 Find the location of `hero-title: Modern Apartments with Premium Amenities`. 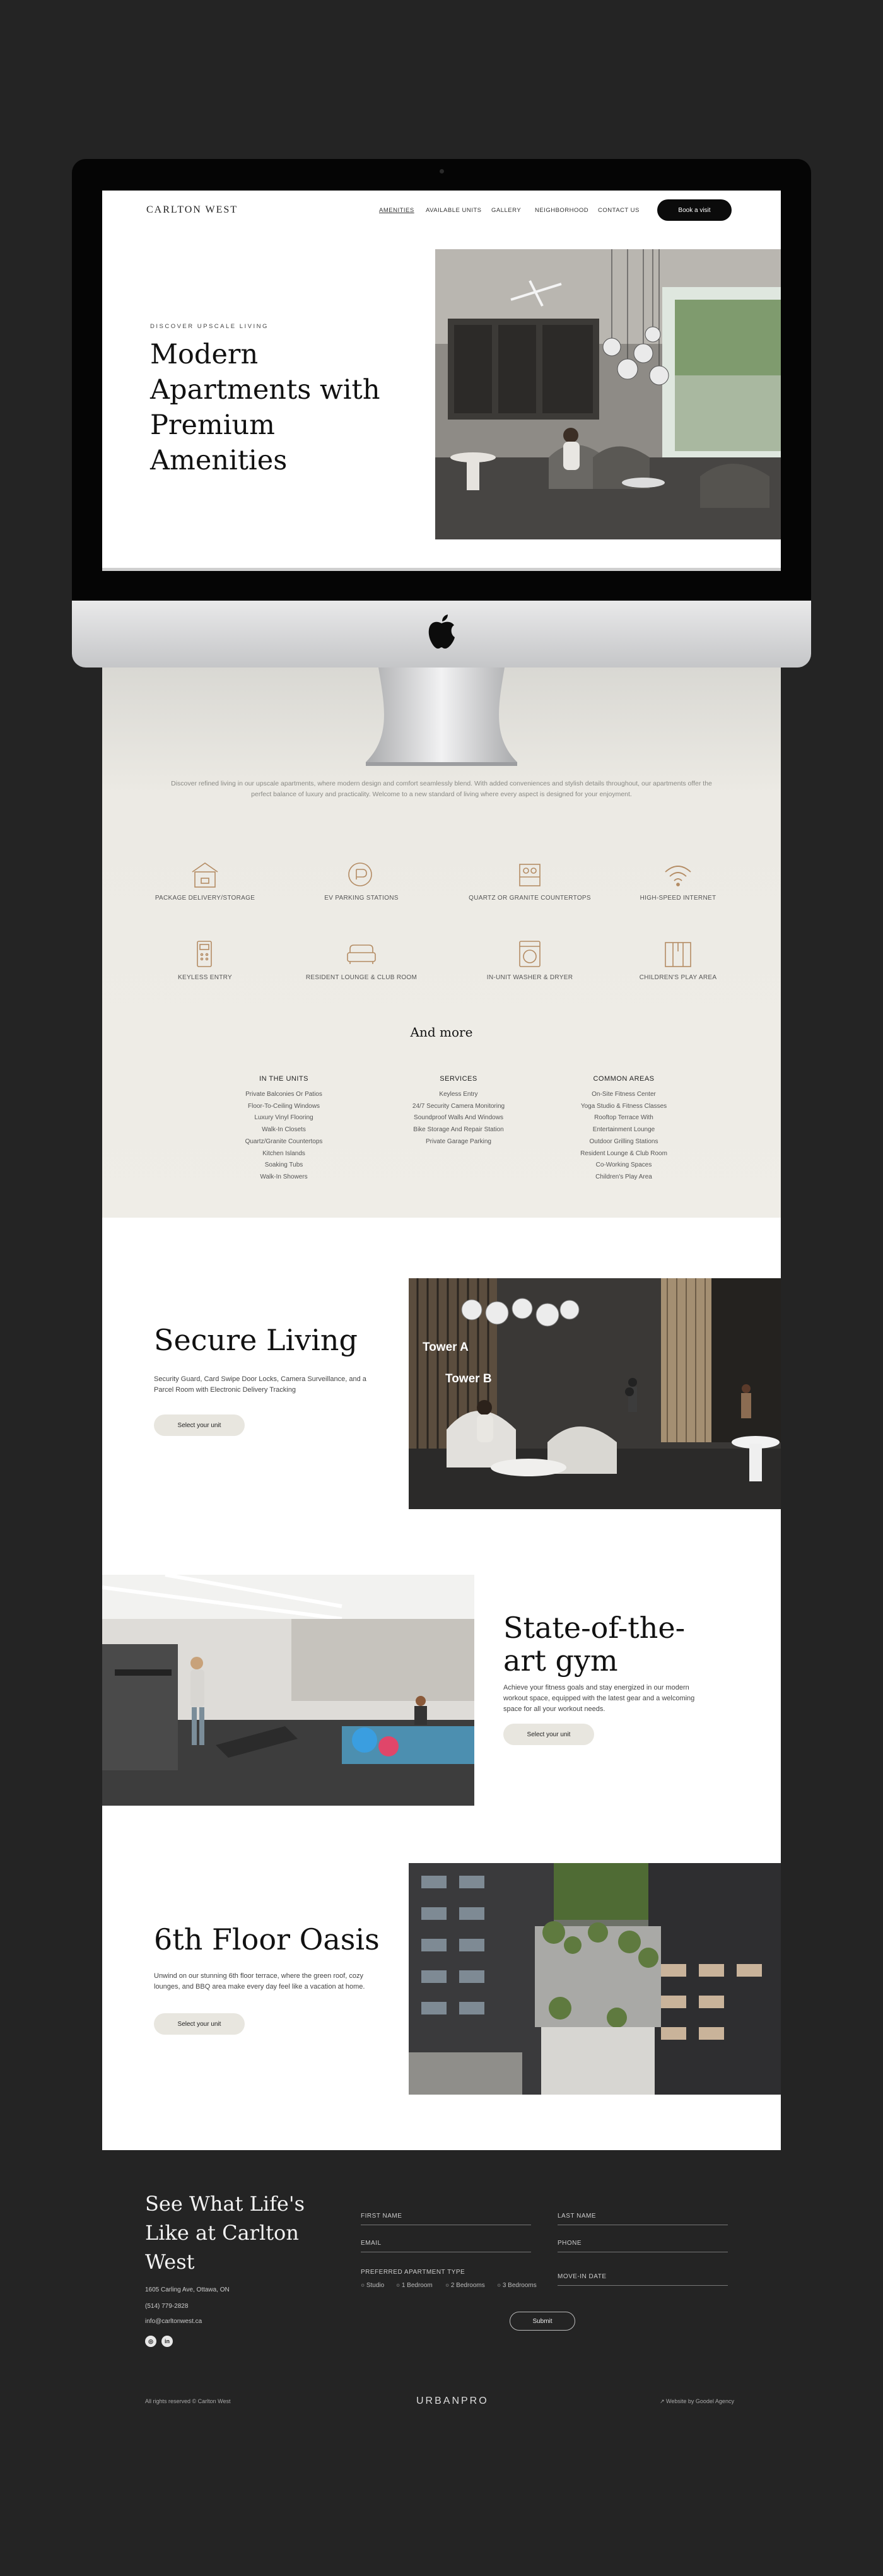

hero-title: Modern Apartments with Premium Amenities is located at coordinates (265, 408).